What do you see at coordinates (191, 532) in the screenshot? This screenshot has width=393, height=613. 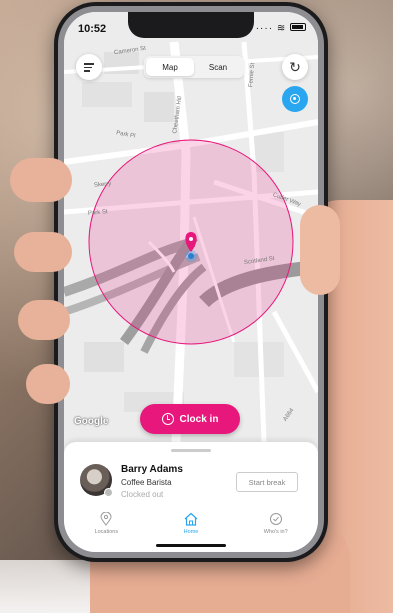 I see `tab-label: Home` at bounding box center [191, 532].